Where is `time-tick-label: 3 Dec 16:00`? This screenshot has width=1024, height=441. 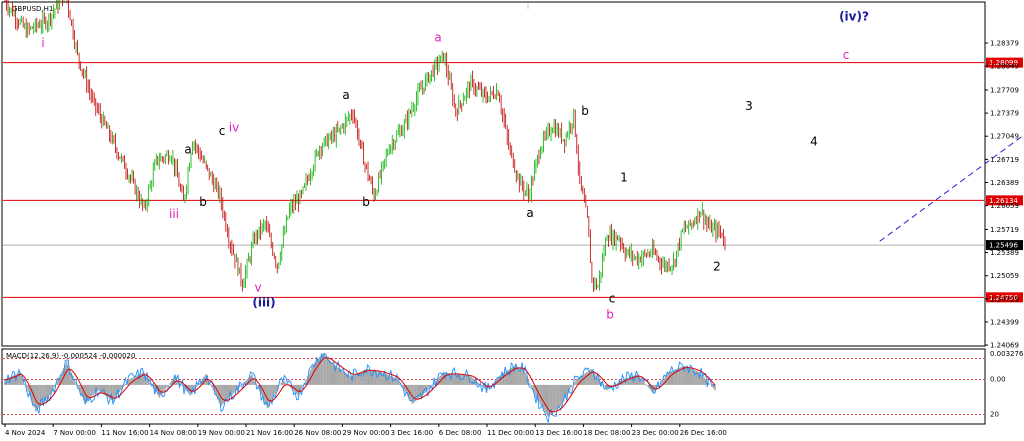 time-tick-label: 3 Dec 16:00 is located at coordinates (412, 433).